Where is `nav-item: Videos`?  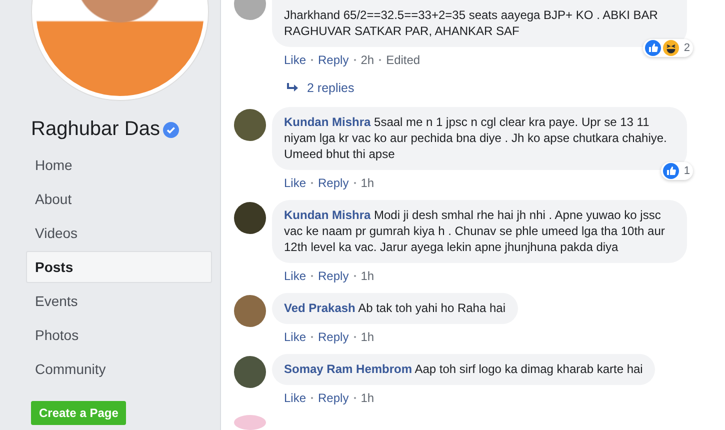 nav-item: Videos is located at coordinates (119, 233).